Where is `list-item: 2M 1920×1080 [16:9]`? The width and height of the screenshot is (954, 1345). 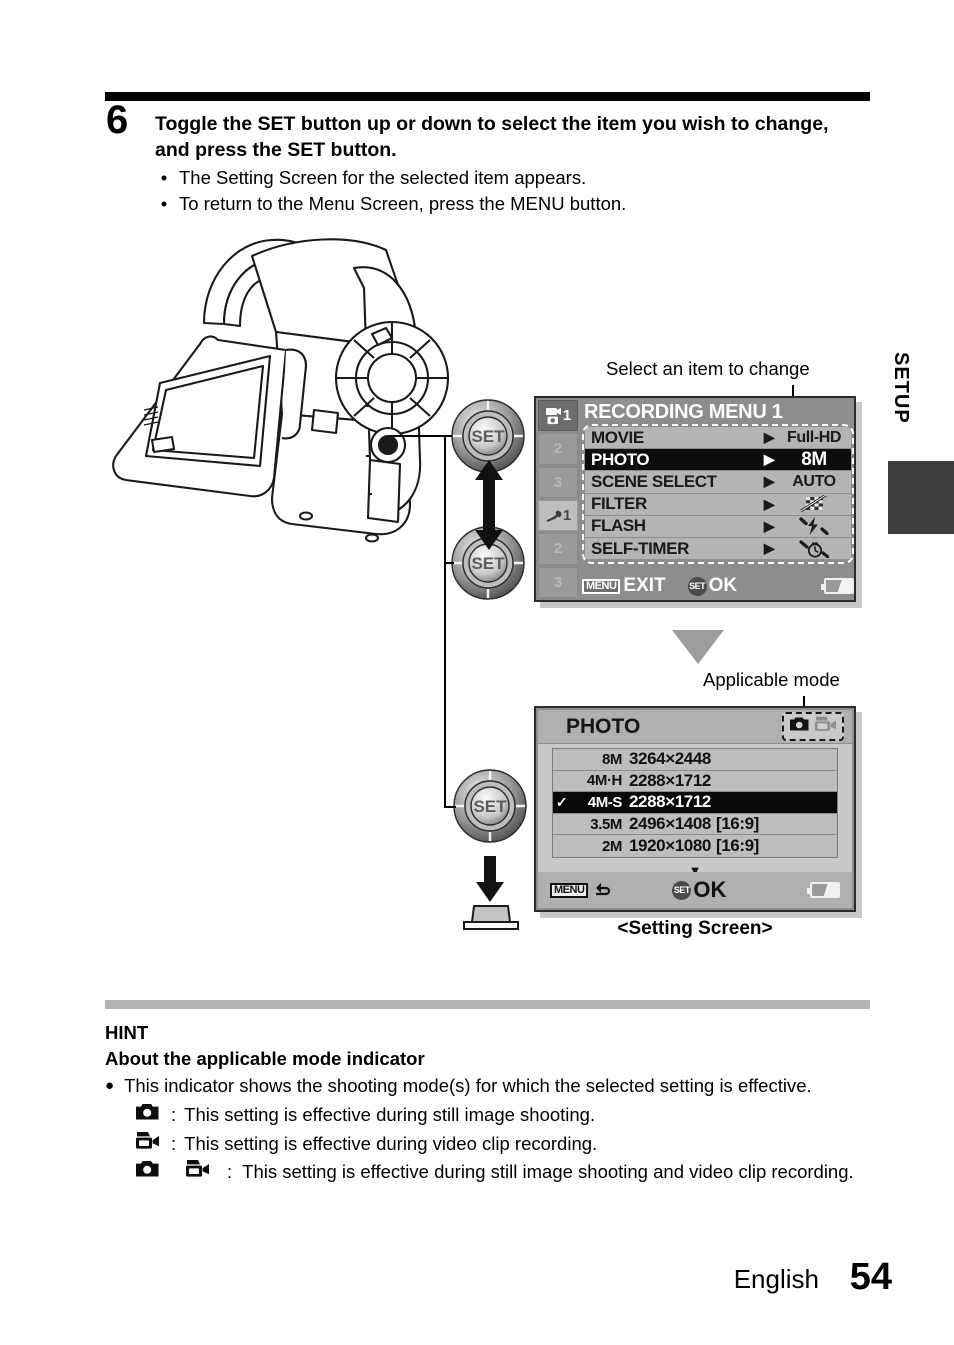 list-item: 2M 1920×1080 [16:9] is located at coordinates (695, 846).